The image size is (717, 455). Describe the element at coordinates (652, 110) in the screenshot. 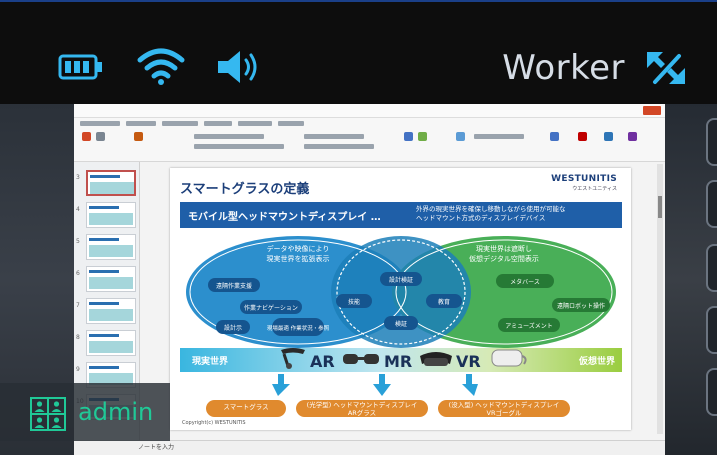

I see `share-button` at that location.